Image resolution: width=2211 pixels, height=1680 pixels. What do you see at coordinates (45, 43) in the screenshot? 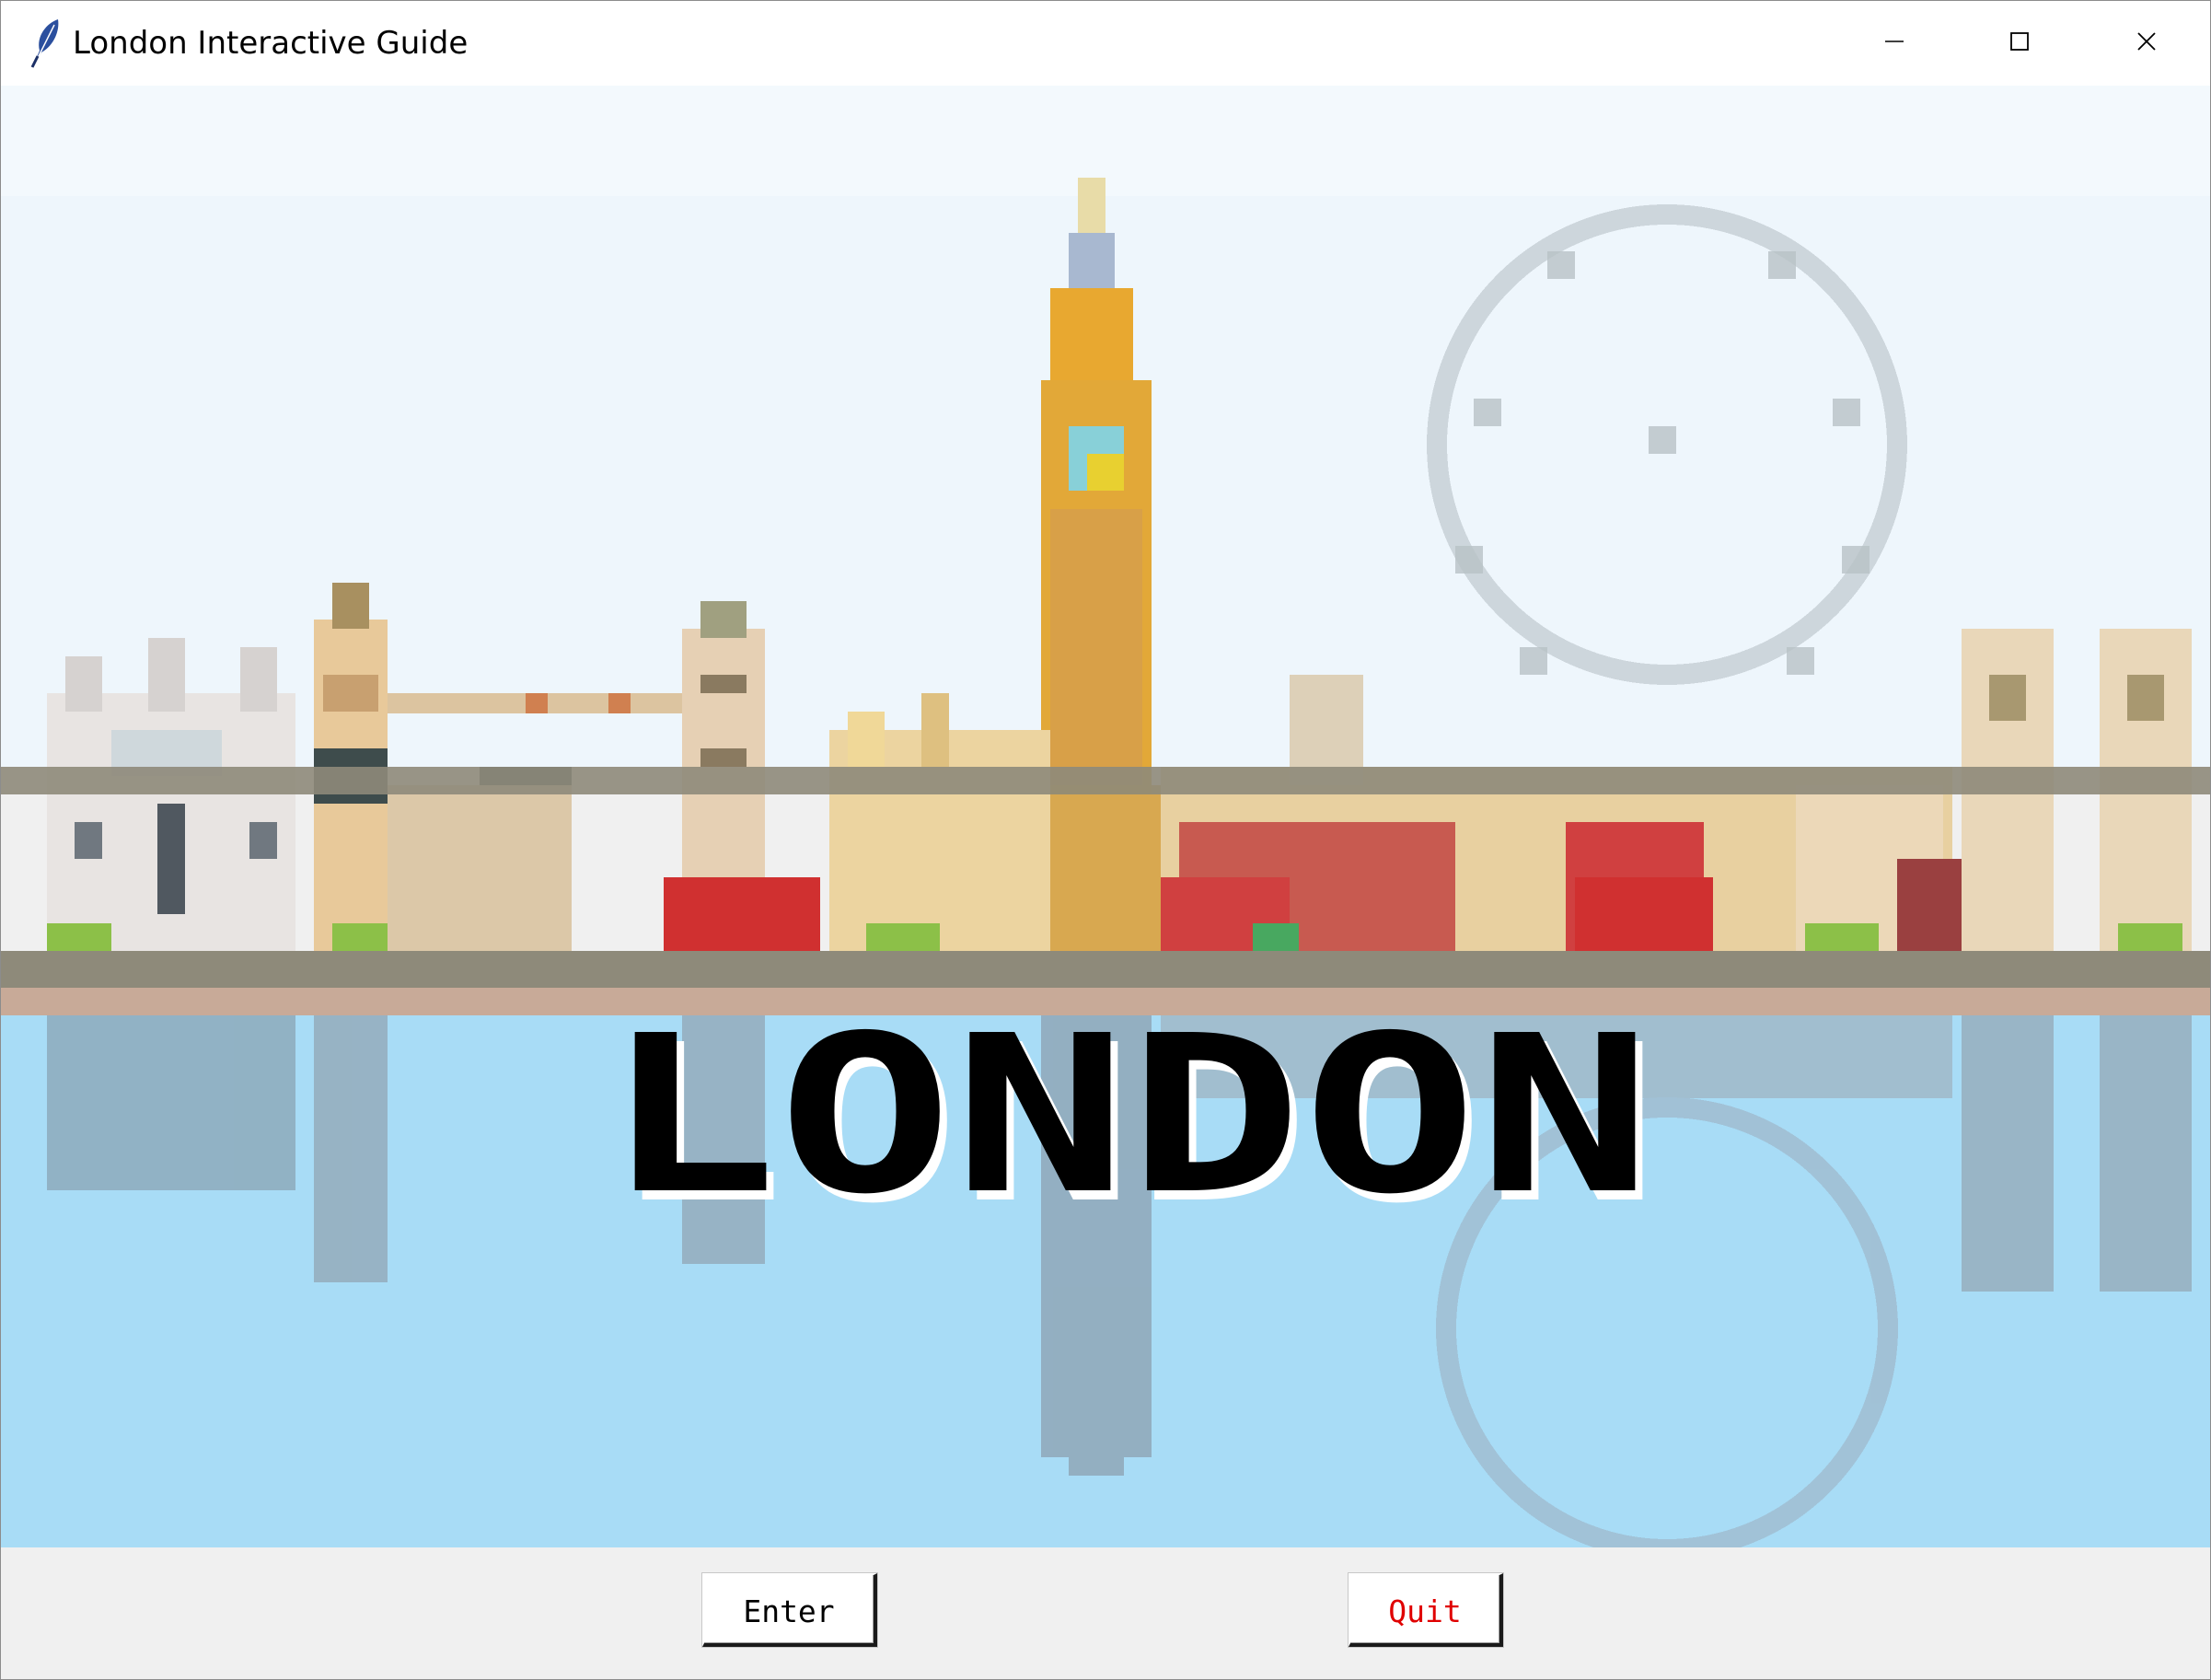
I see `feather-icon` at bounding box center [45, 43].